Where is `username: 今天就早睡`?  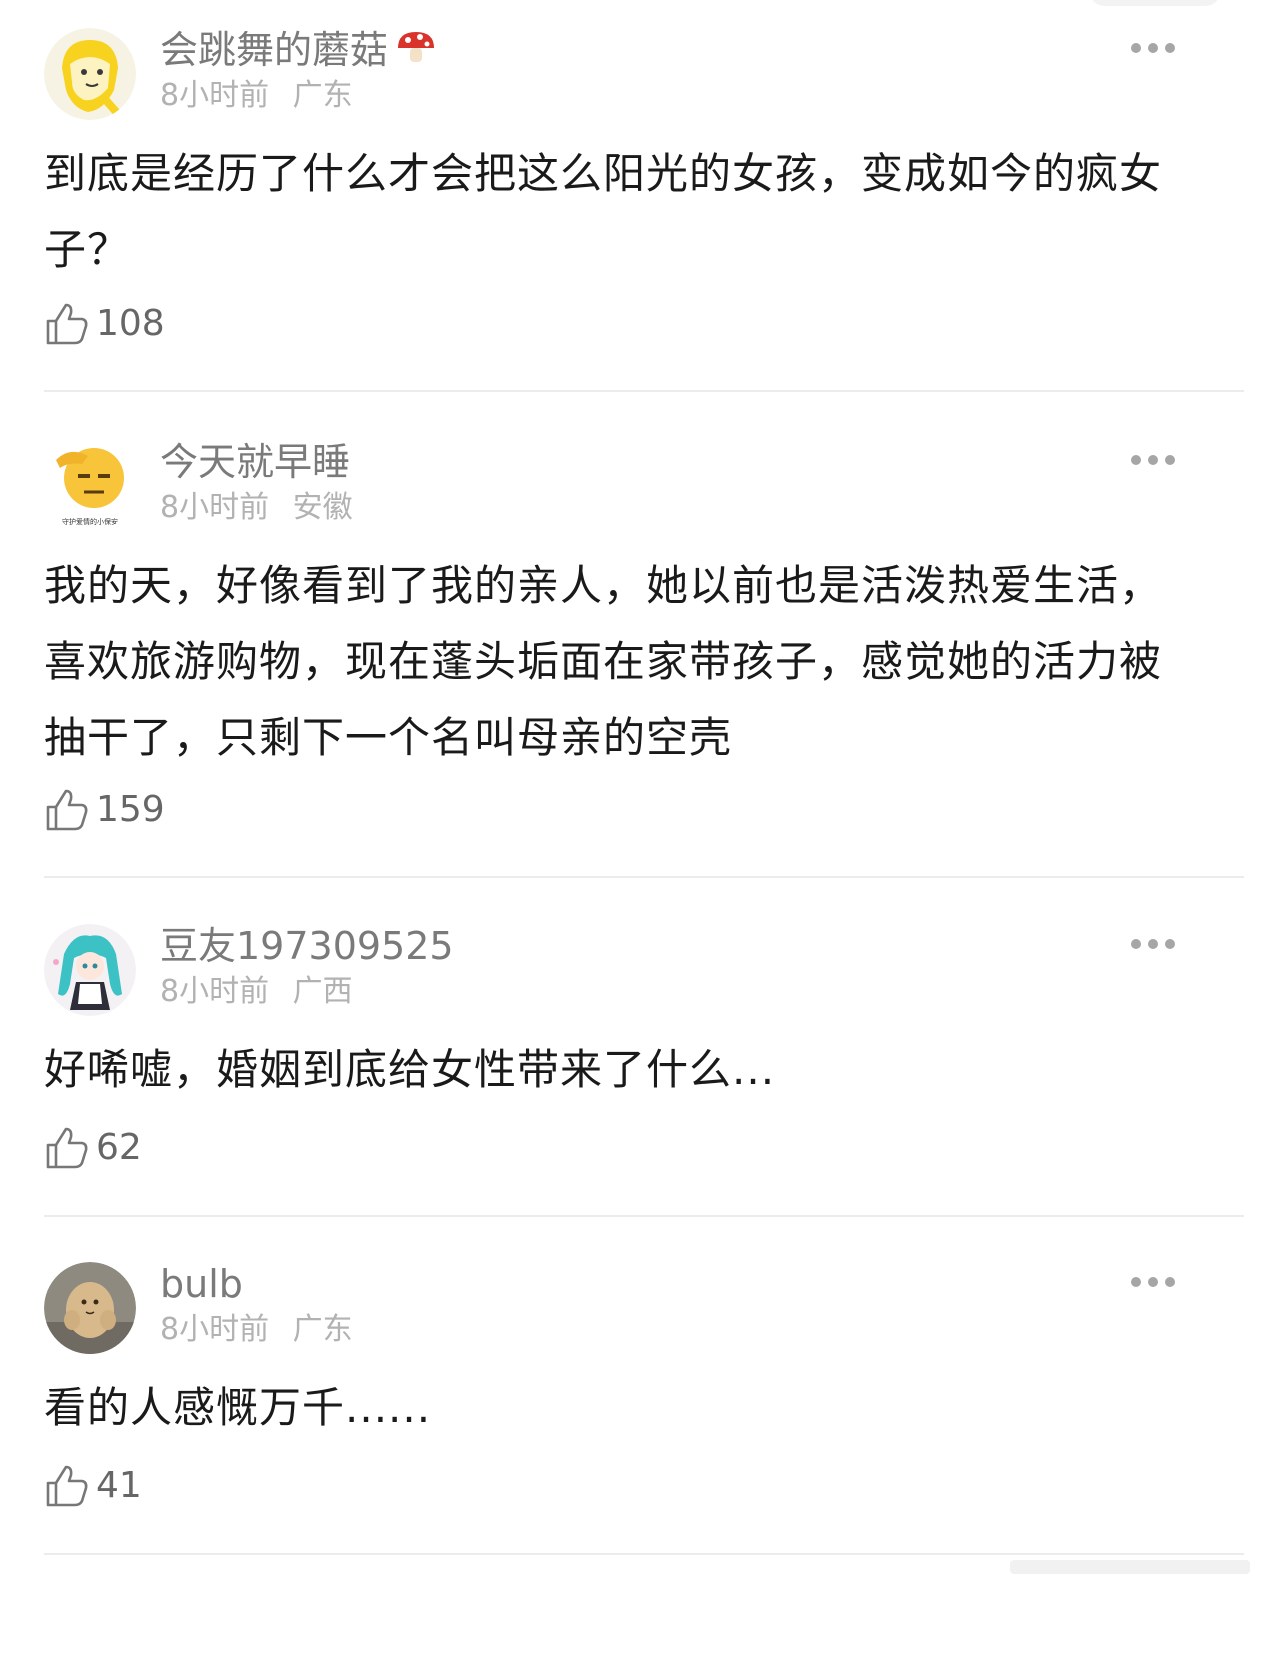
username: 今天就早睡 is located at coordinates (255, 462).